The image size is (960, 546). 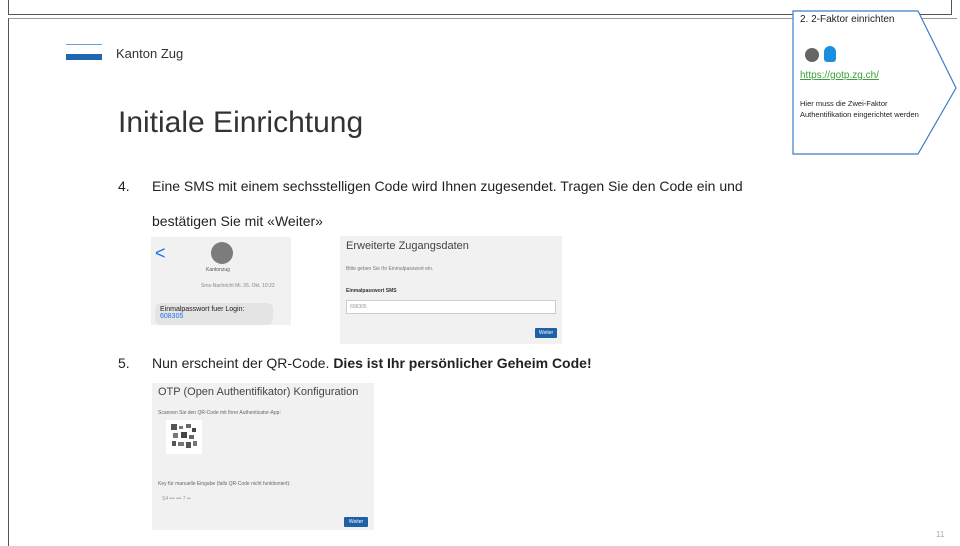 What do you see at coordinates (124, 186) in the screenshot?
I see `step-number: 4.` at bounding box center [124, 186].